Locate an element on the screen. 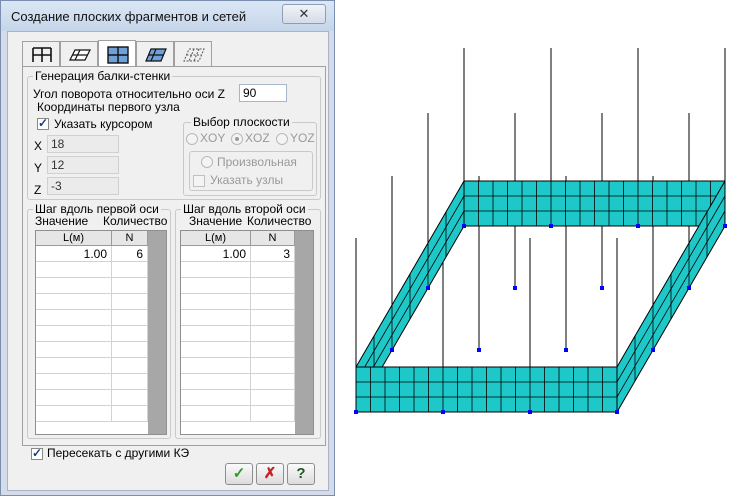 Image resolution: width=735 pixels, height=502 pixels. cursor-checkbox is located at coordinates (43, 123).